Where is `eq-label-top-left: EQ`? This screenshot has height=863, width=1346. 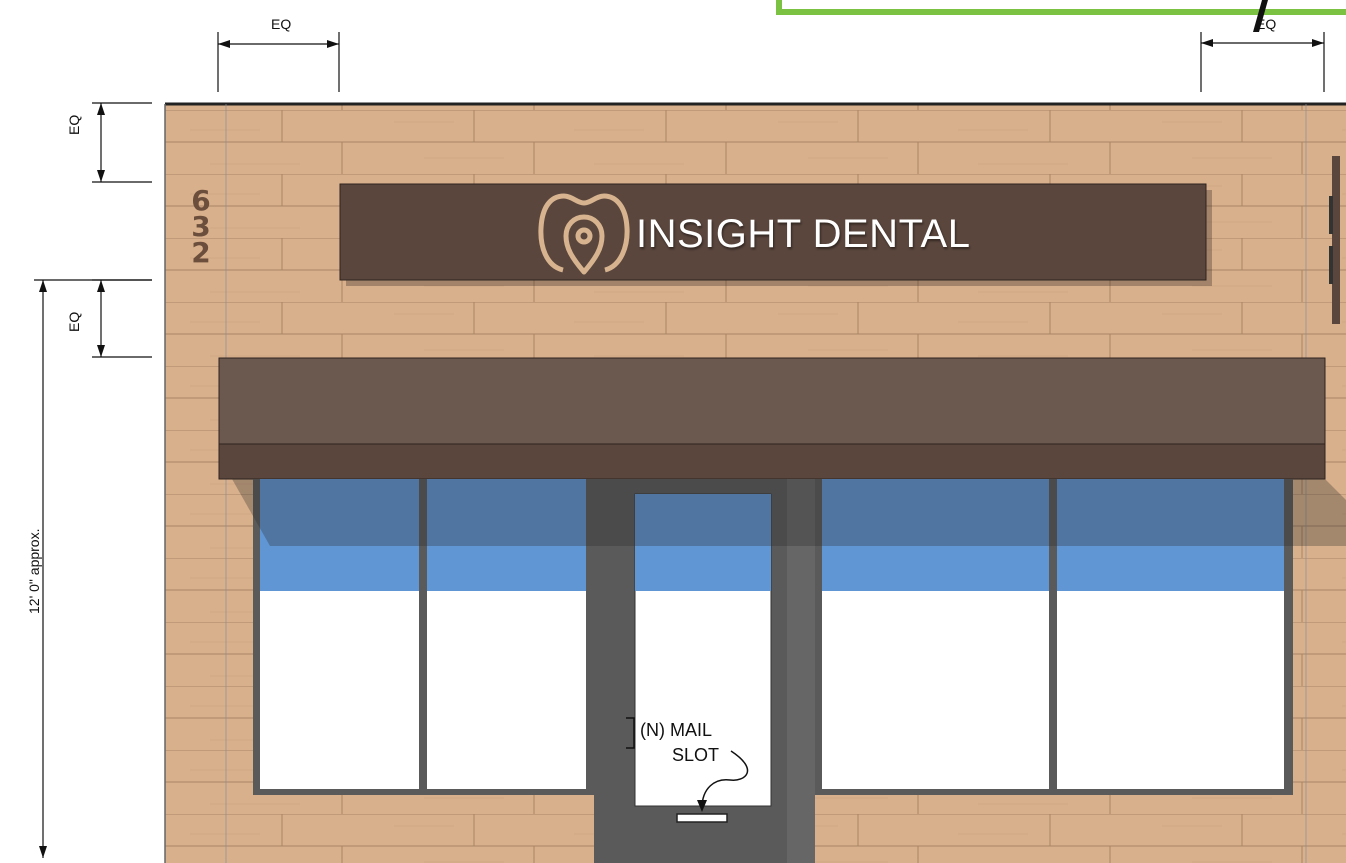
eq-label-top-left: EQ is located at coordinates (281, 24).